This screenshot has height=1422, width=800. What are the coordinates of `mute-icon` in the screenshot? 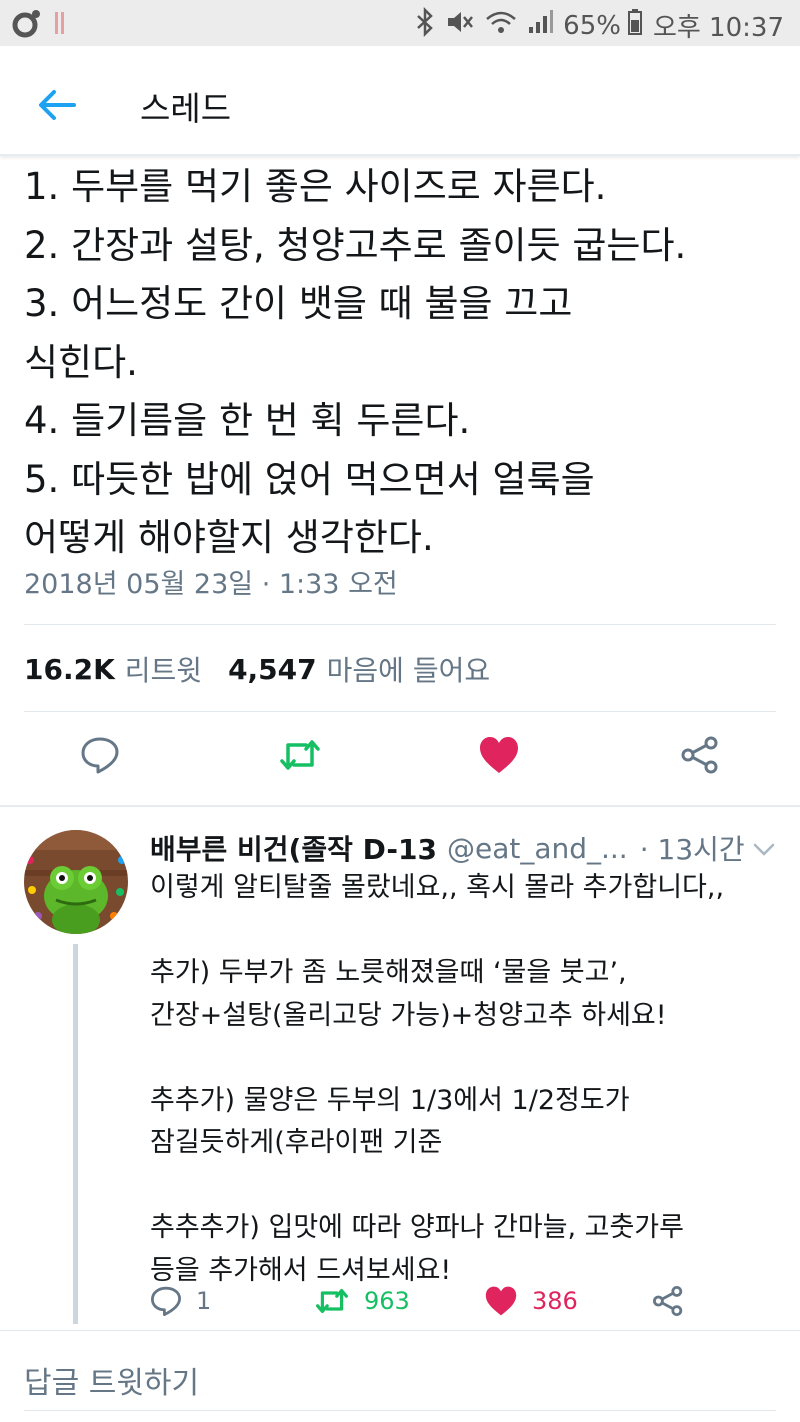 It's located at (460, 25).